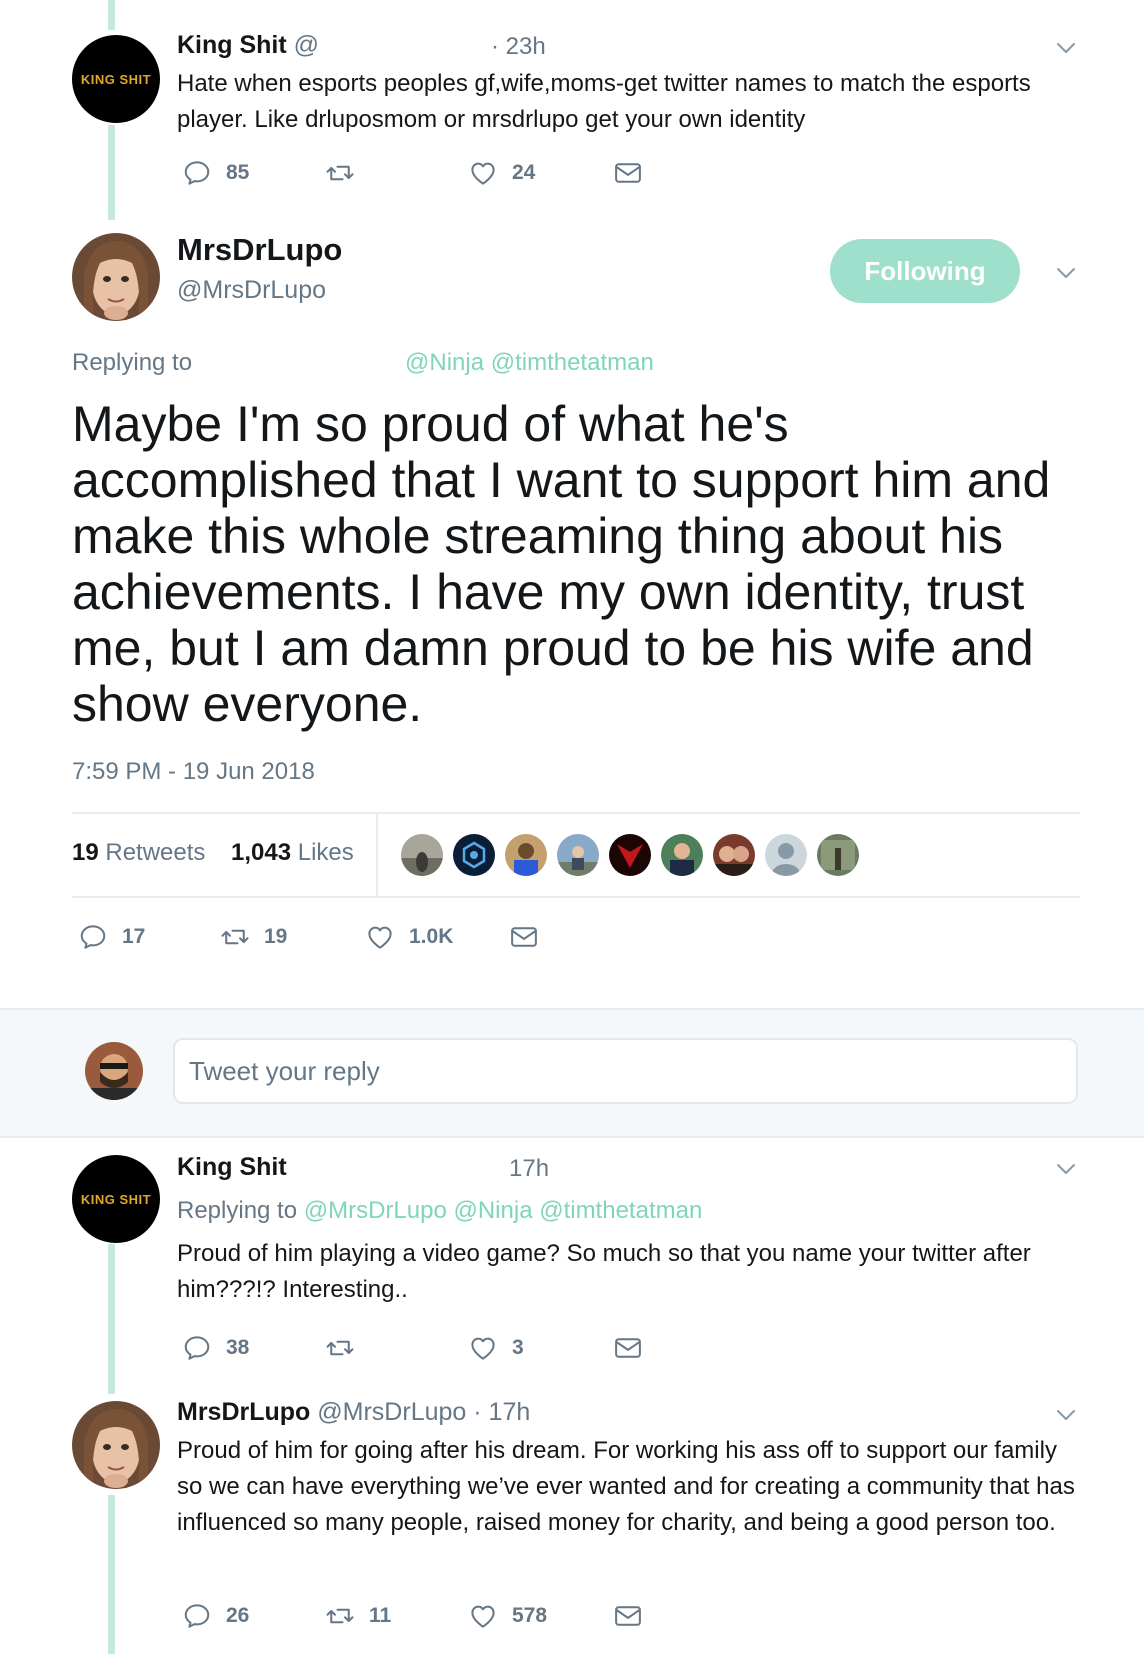 Image resolution: width=1144 pixels, height=1654 pixels. I want to click on reply-button: 26, so click(215, 1616).